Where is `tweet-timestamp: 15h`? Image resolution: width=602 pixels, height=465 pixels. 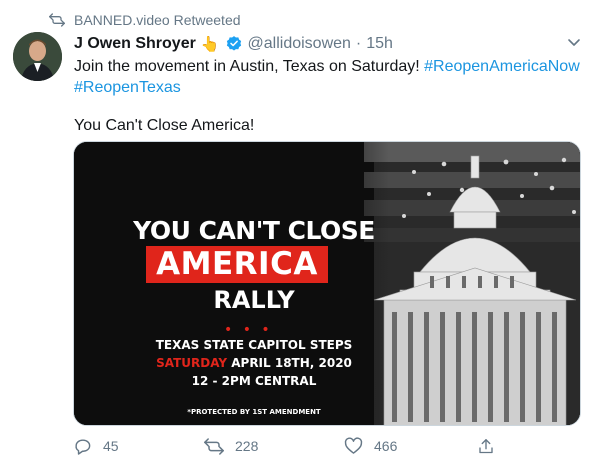
tweet-timestamp: 15h is located at coordinates (379, 44).